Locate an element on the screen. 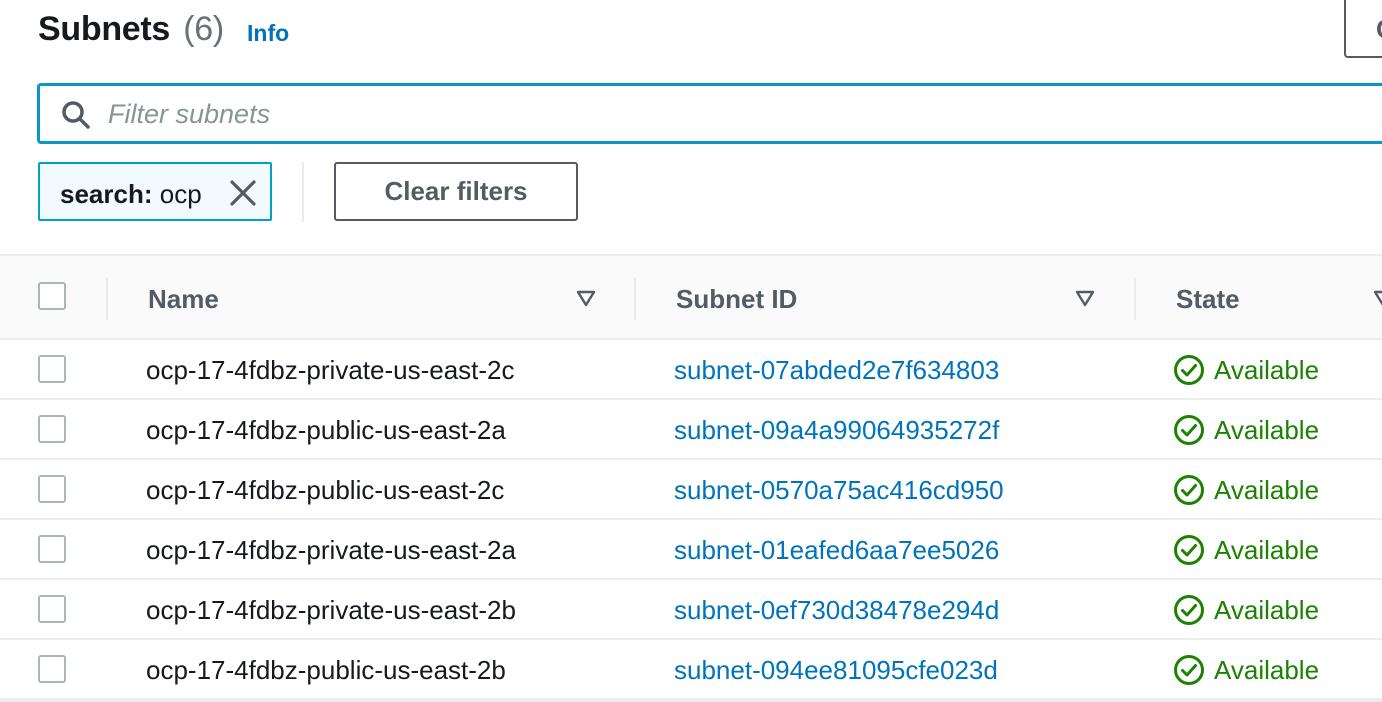 The width and height of the screenshot is (1382, 702). table-header: Name Subnet ID State is located at coordinates (691, 297).